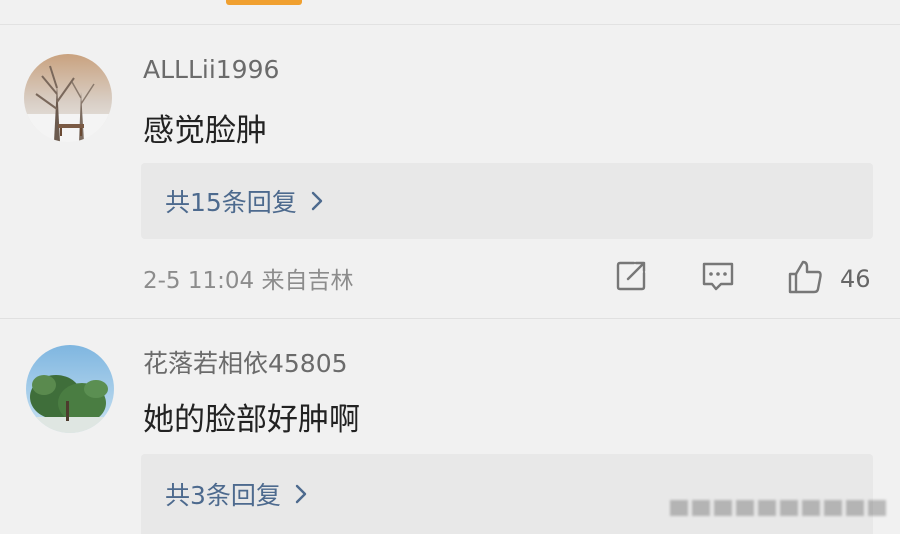 Image resolution: width=900 pixels, height=534 pixels. Describe the element at coordinates (251, 420) in the screenshot. I see `comment-text: 她的脸部好肿啊` at that location.